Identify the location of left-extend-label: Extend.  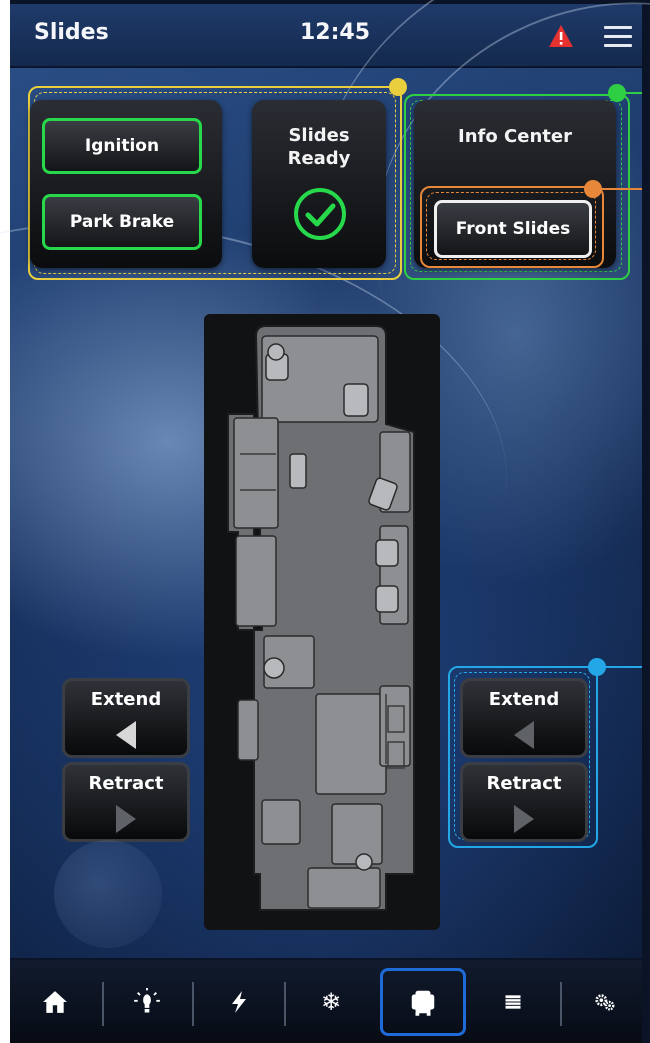
(126, 699).